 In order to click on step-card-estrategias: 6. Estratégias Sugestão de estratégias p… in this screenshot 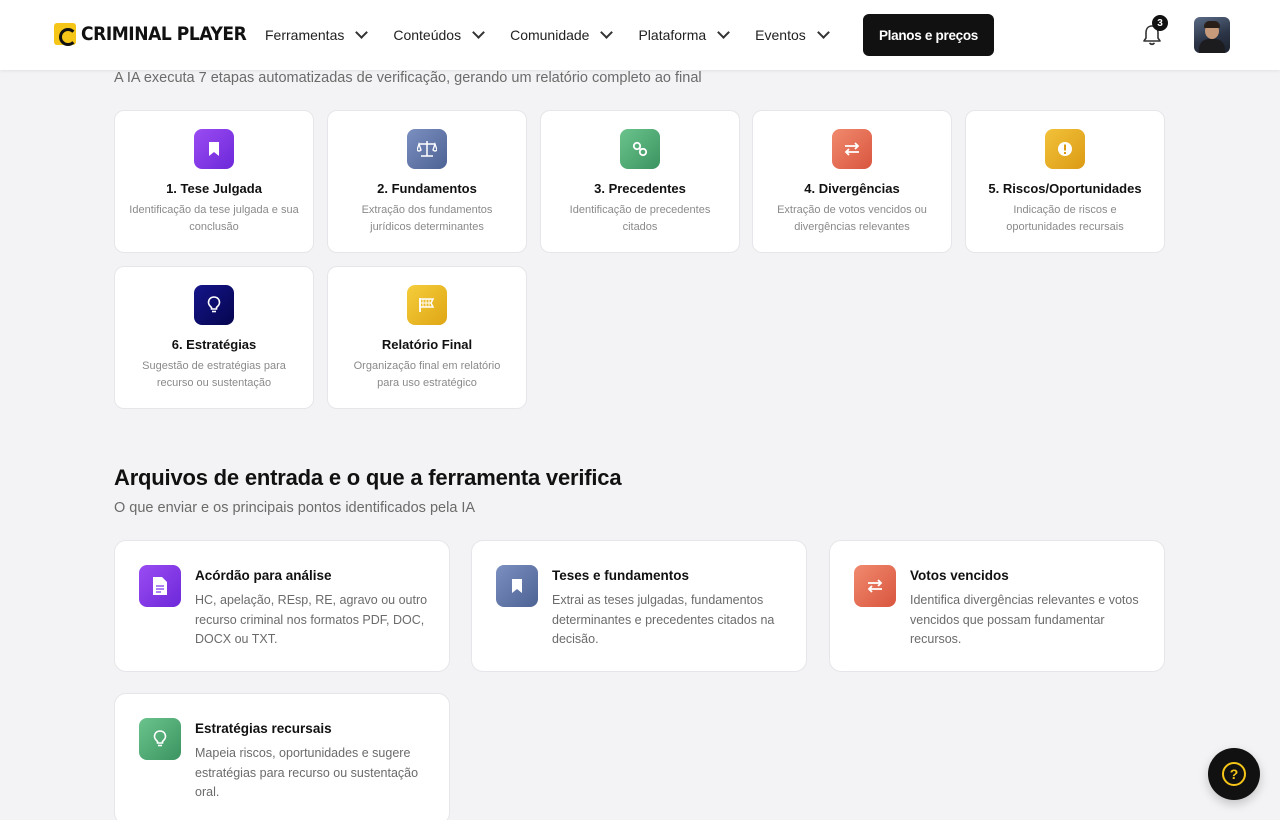, I will do `click(214, 337)`.